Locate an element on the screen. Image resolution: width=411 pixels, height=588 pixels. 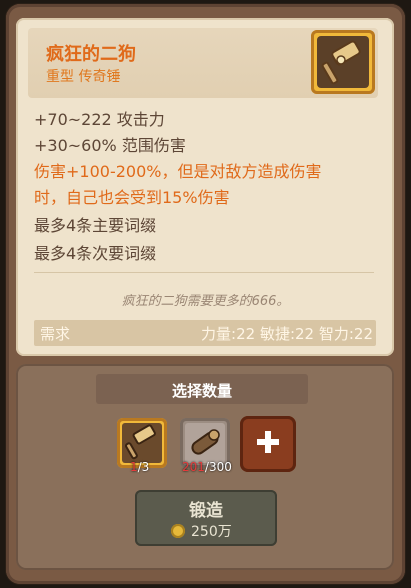
item-icon-frame is located at coordinates (343, 62).